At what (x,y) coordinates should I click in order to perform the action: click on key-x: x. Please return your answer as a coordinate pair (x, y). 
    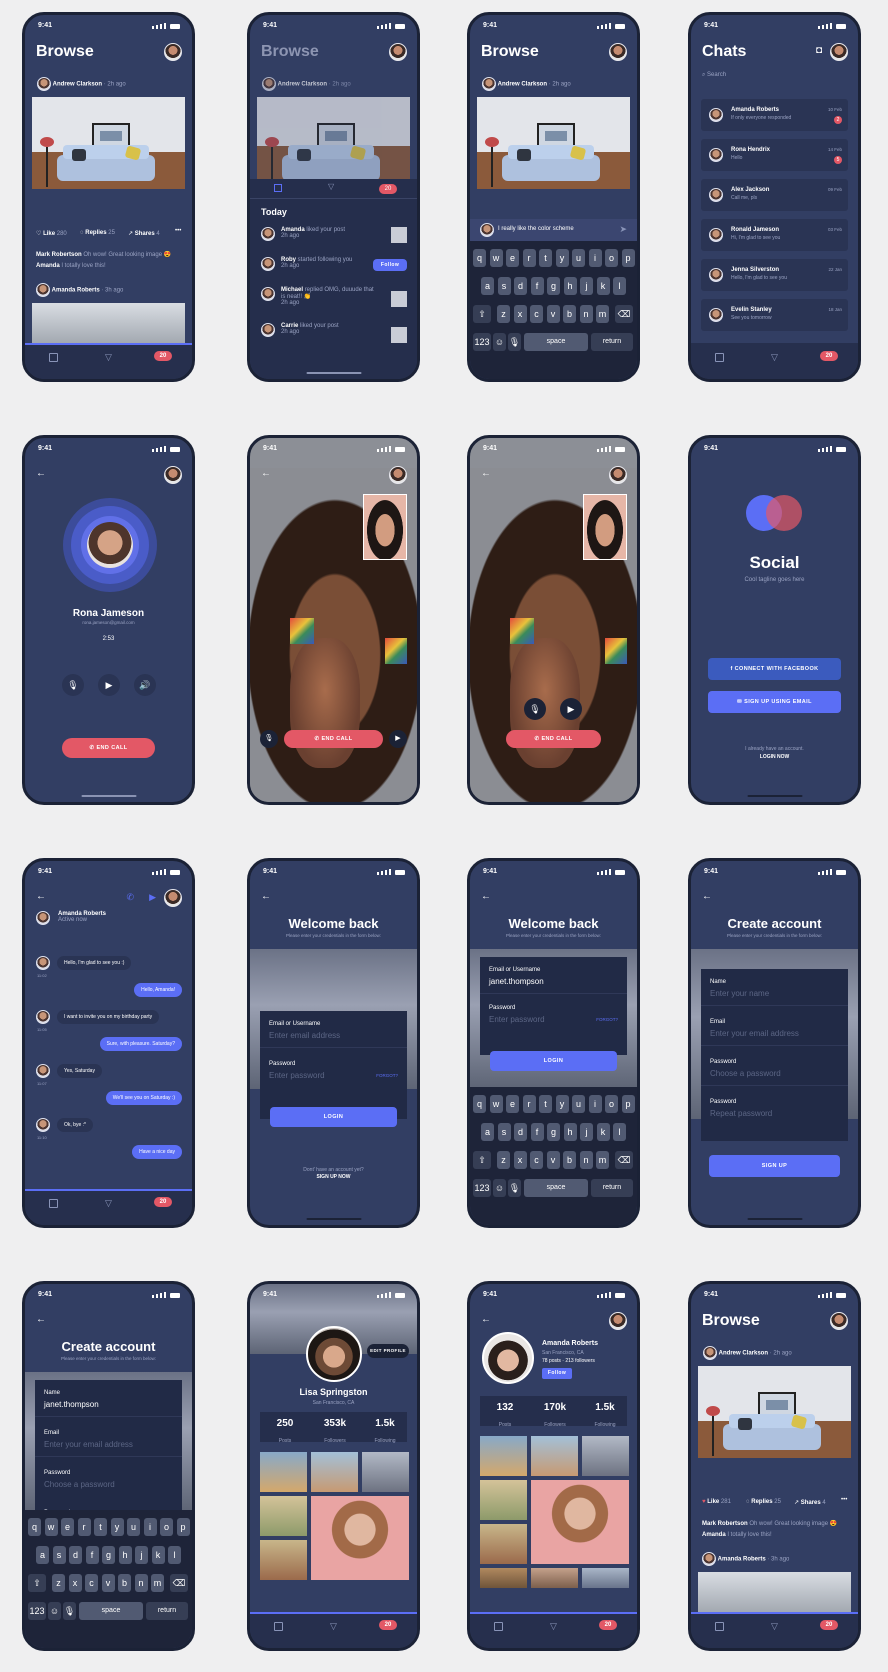
    Looking at the image, I should click on (520, 314).